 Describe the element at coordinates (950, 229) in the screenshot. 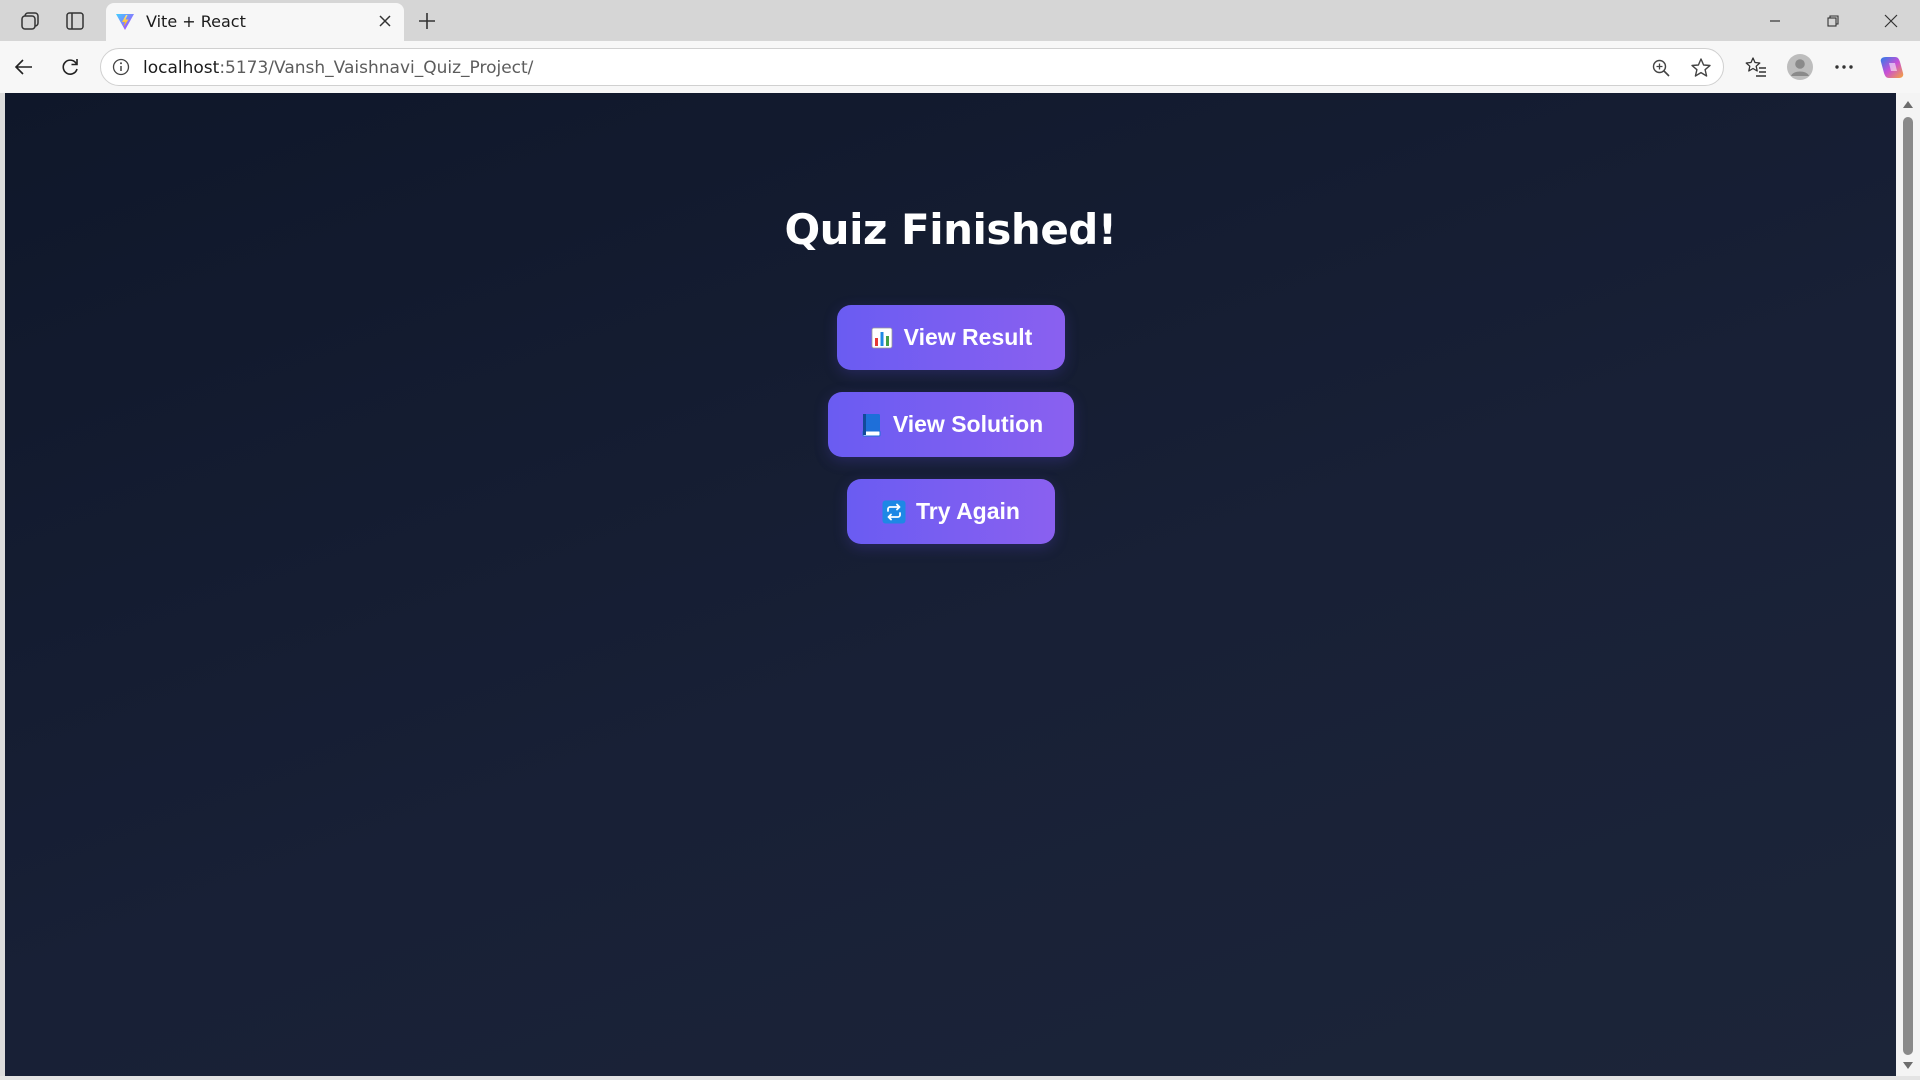

I see `page-title: Quiz Finished!` at that location.